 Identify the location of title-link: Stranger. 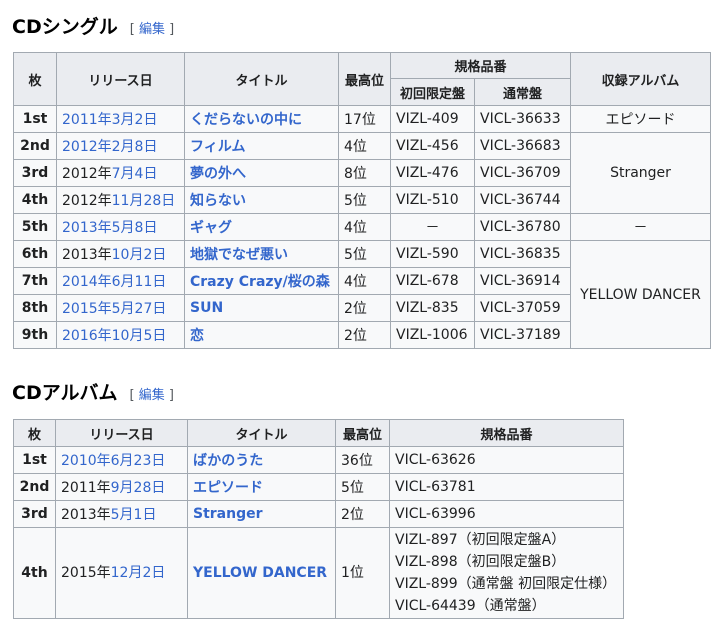
(228, 514).